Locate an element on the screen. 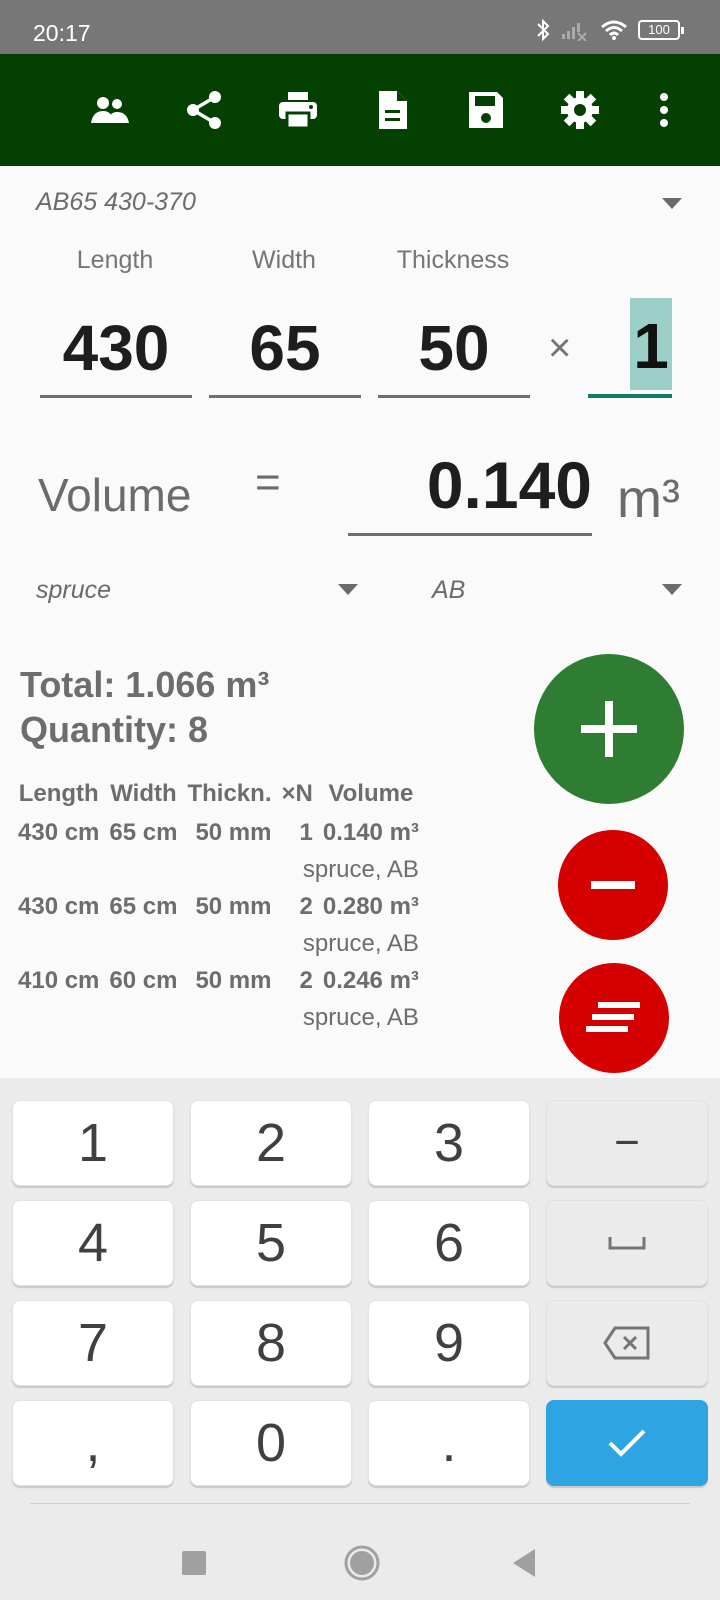 Image resolution: width=720 pixels, height=1600 pixels. key-2: 2 is located at coordinates (271, 1143).